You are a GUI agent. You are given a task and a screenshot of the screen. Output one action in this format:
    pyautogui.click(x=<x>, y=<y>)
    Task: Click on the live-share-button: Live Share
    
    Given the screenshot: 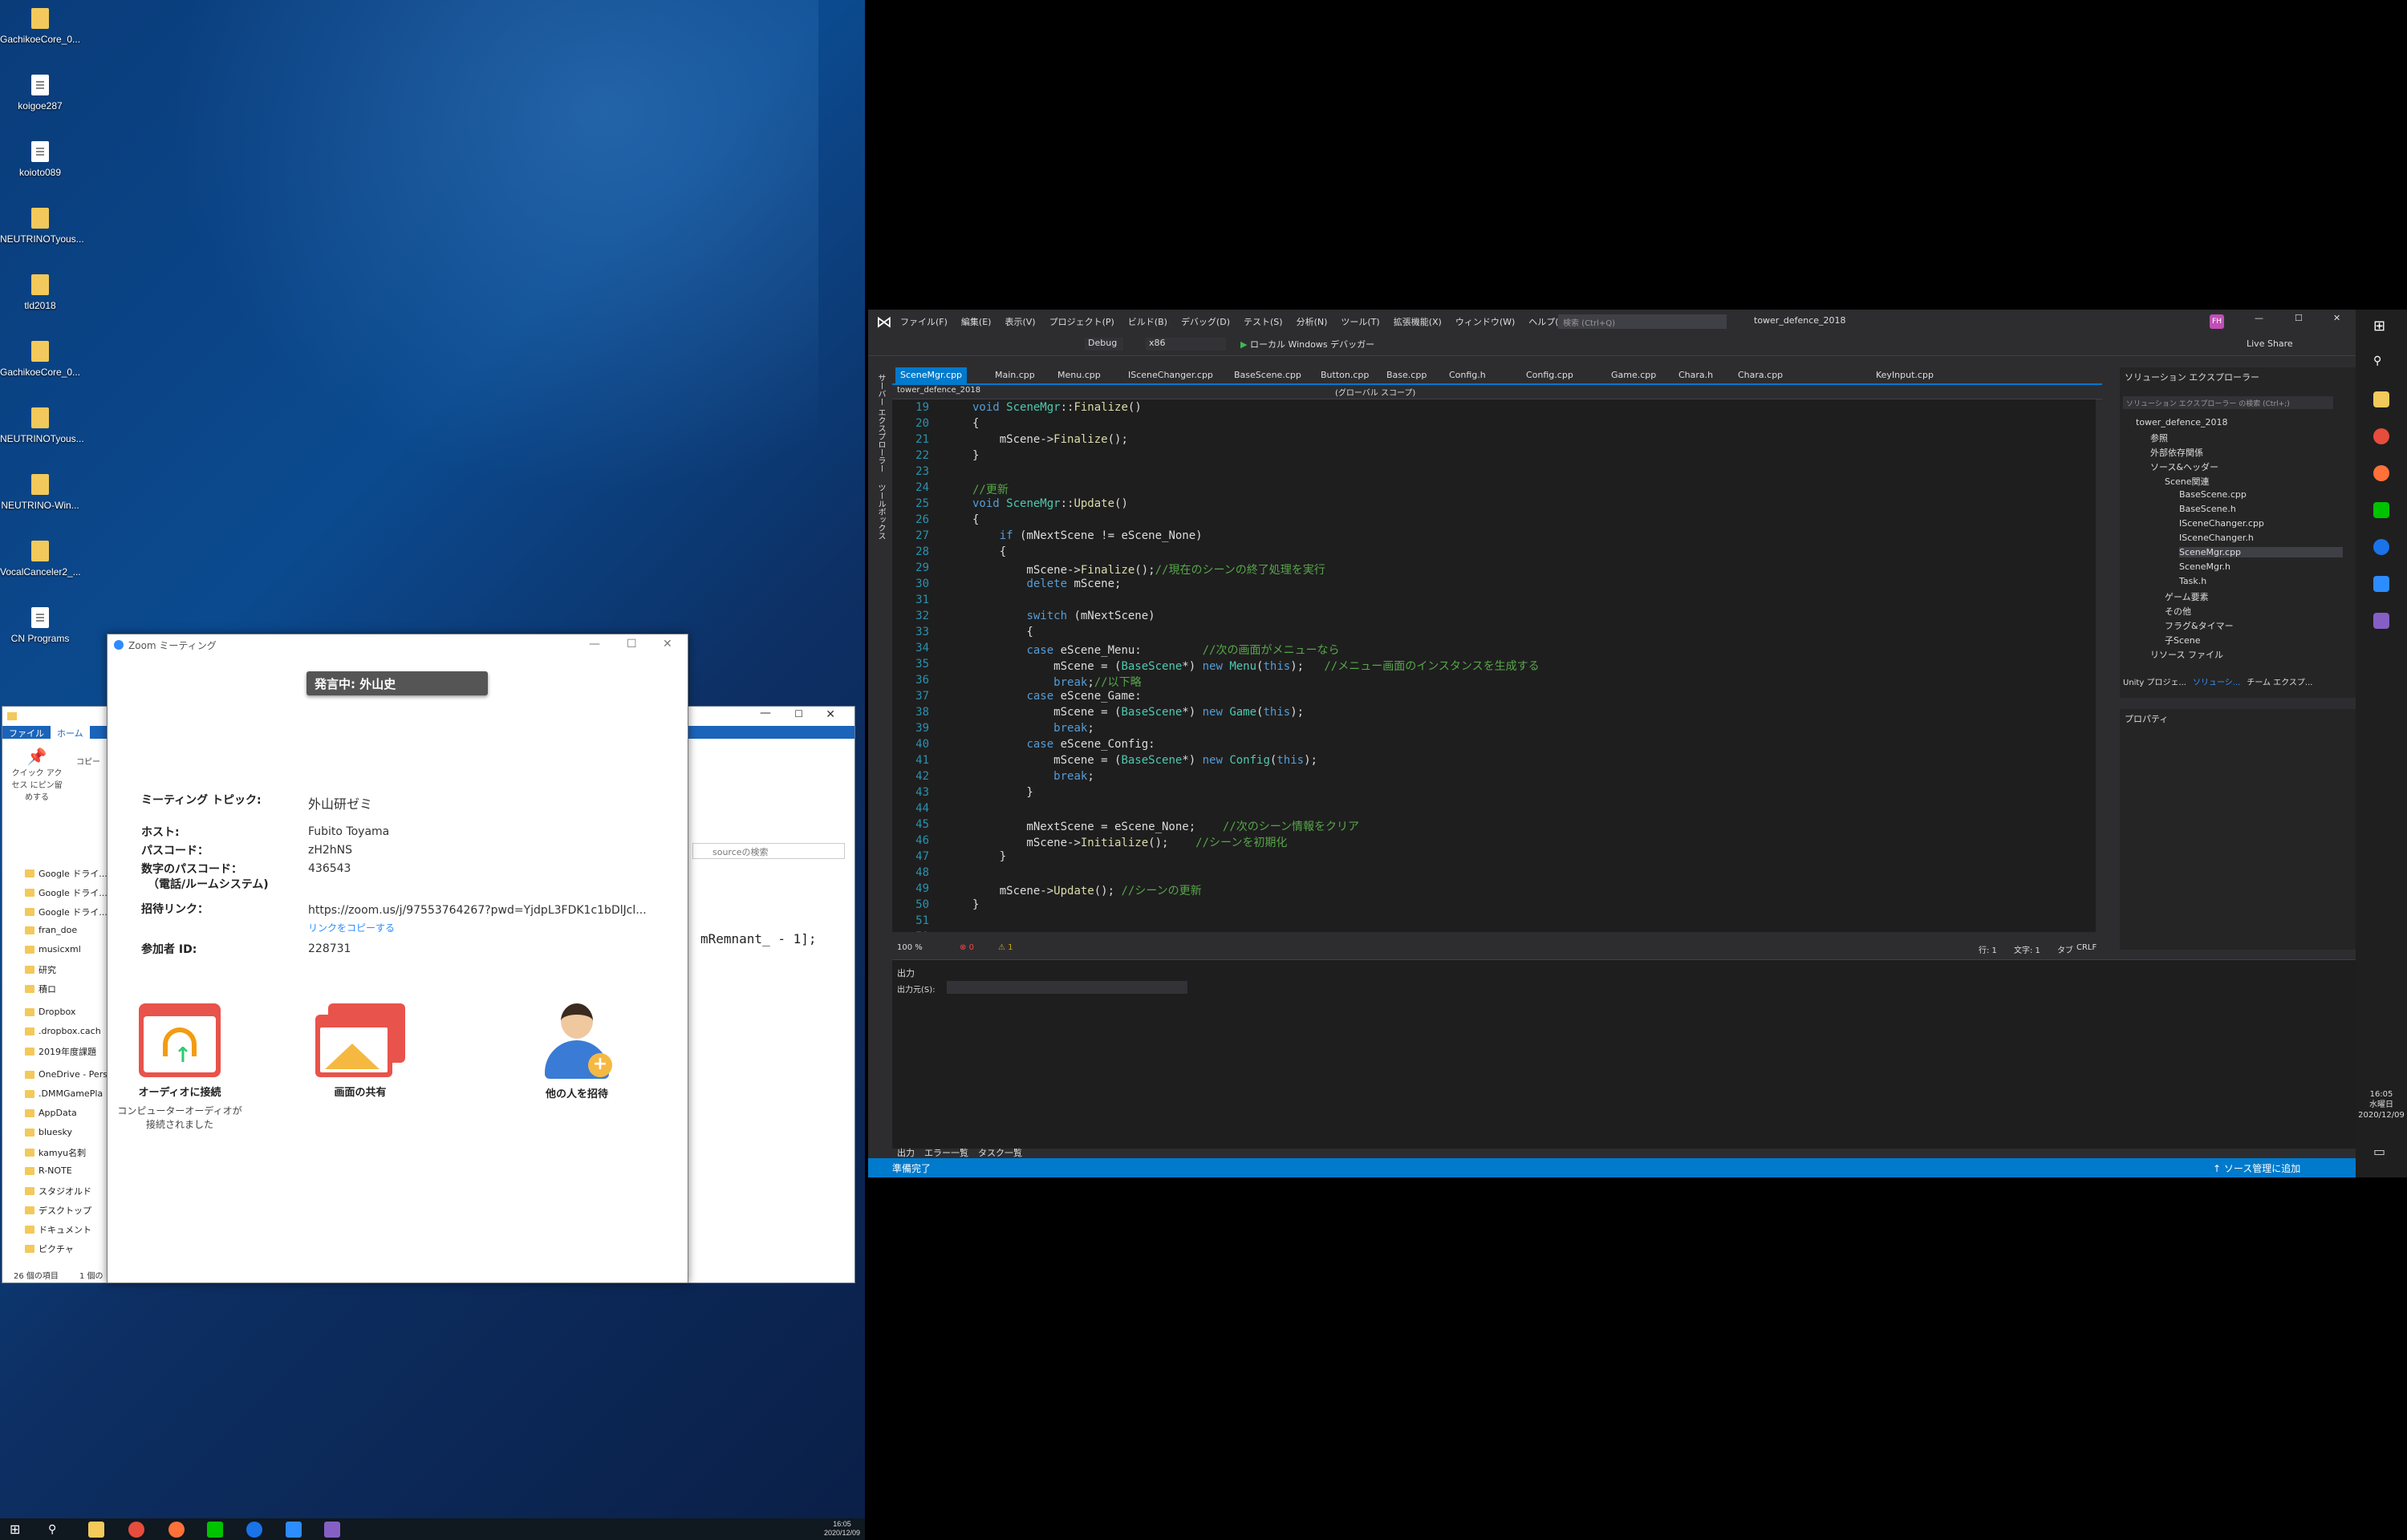 What is the action you would take?
    pyautogui.click(x=2270, y=343)
    